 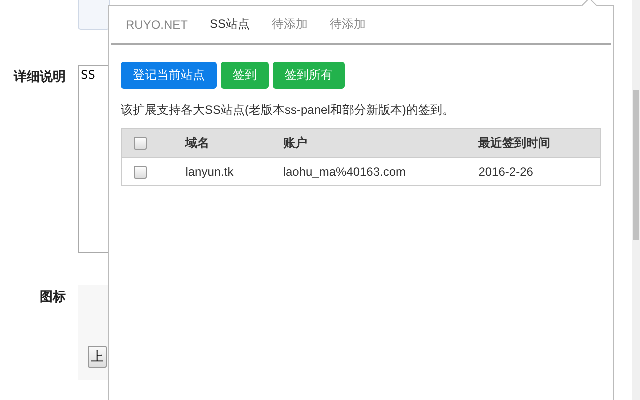 What do you see at coordinates (140, 143) in the screenshot?
I see `select-all-checkbox` at bounding box center [140, 143].